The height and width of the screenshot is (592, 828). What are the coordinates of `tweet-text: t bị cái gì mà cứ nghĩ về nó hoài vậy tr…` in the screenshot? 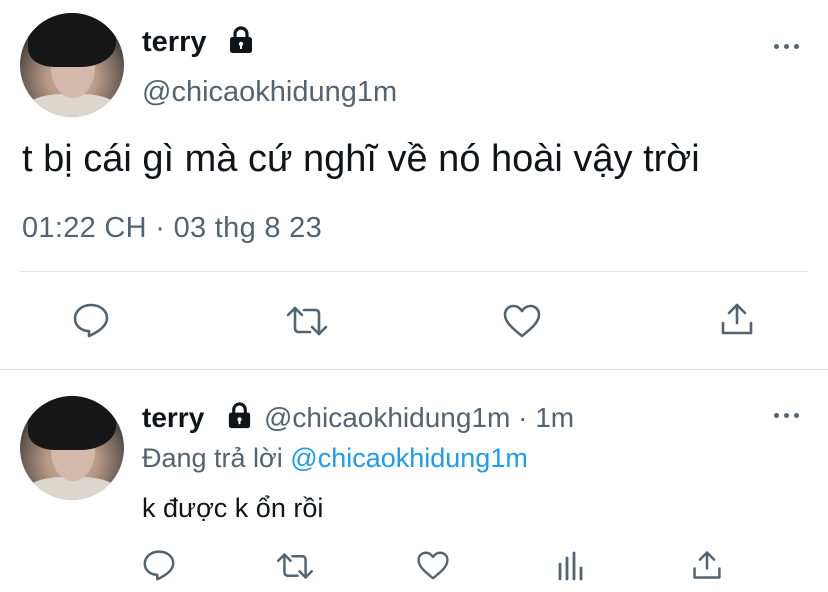 It's located at (361, 159).